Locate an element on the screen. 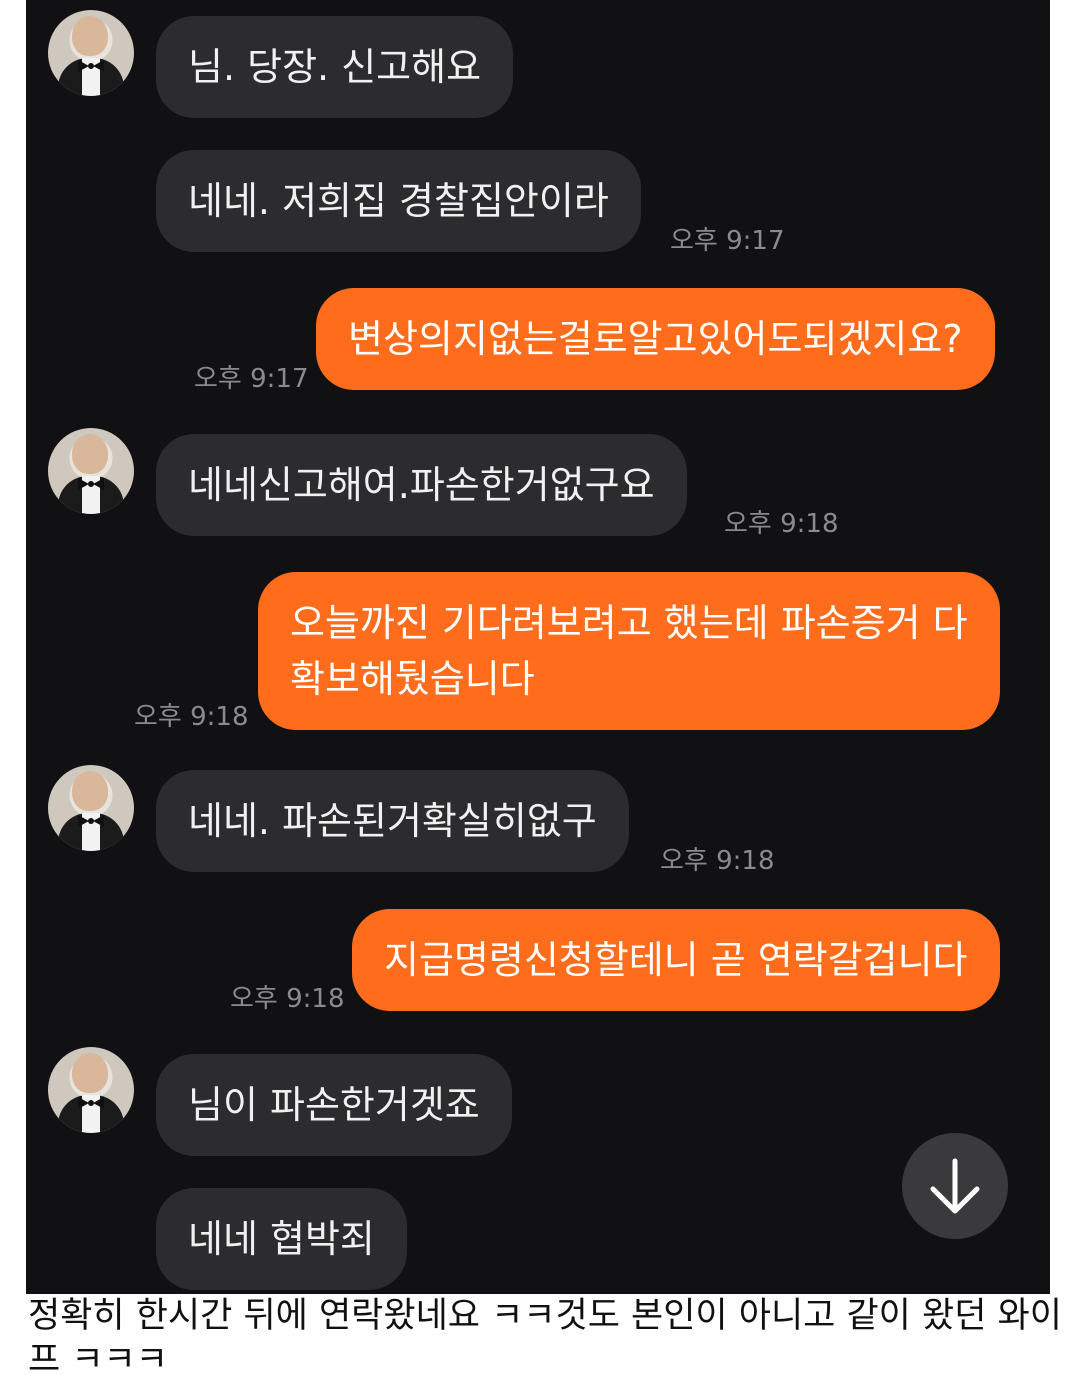  outgoing-message: 변상의지없는걸로알고있어도되겠지요? is located at coordinates (655, 339).